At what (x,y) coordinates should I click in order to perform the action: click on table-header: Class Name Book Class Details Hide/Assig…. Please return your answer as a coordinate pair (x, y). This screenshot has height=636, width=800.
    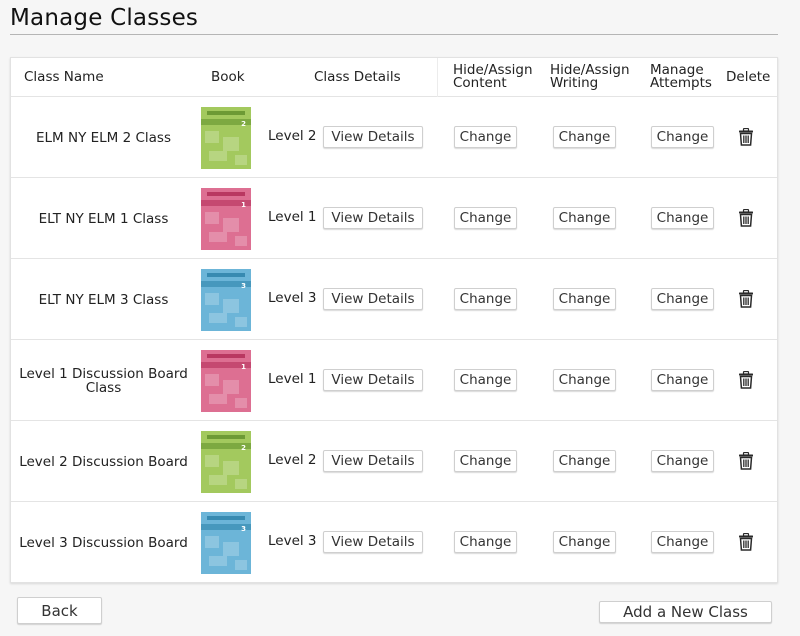
    Looking at the image, I should click on (394, 77).